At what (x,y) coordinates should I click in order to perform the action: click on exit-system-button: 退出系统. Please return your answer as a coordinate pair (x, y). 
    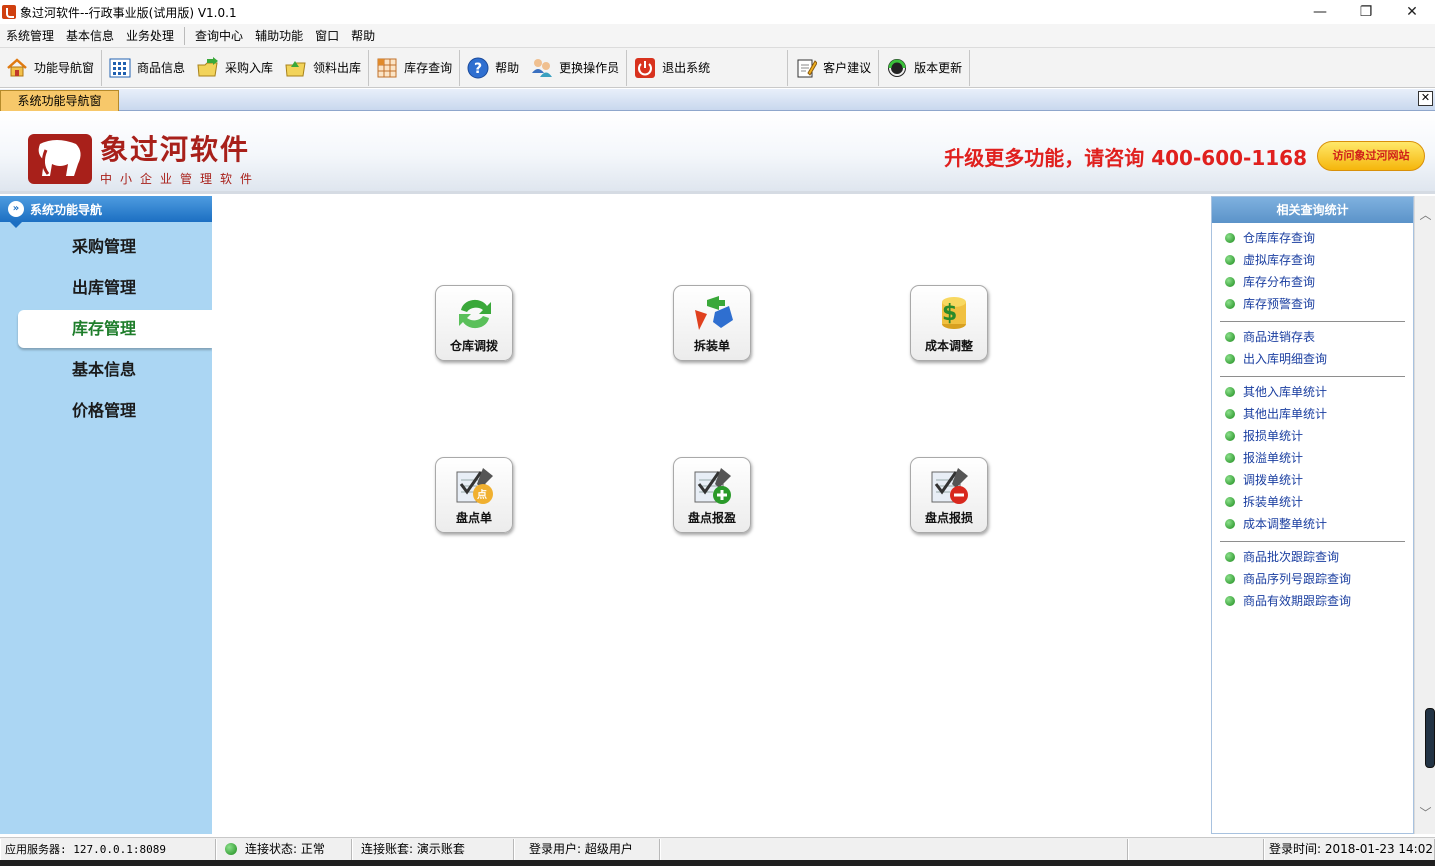
    Looking at the image, I should click on (672, 68).